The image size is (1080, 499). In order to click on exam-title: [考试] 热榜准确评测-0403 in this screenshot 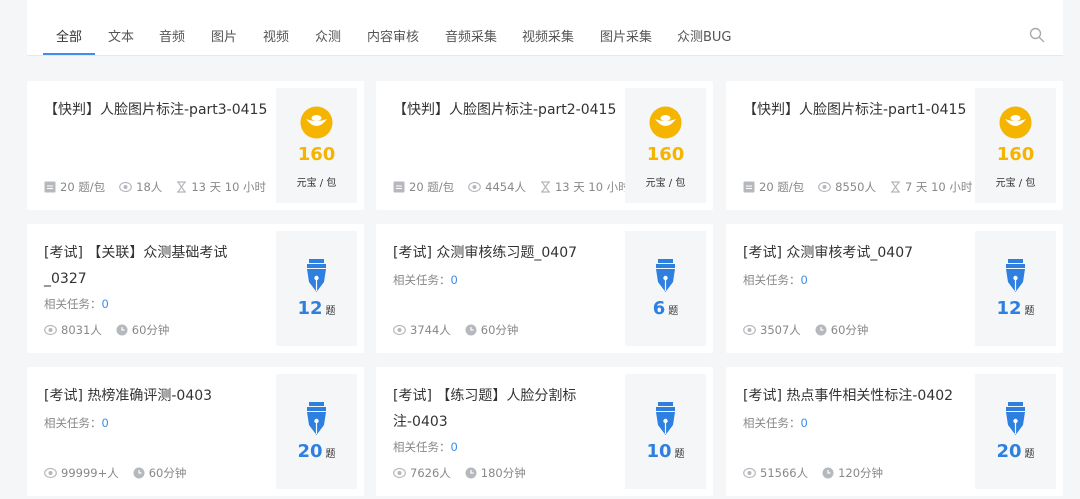, I will do `click(128, 396)`.